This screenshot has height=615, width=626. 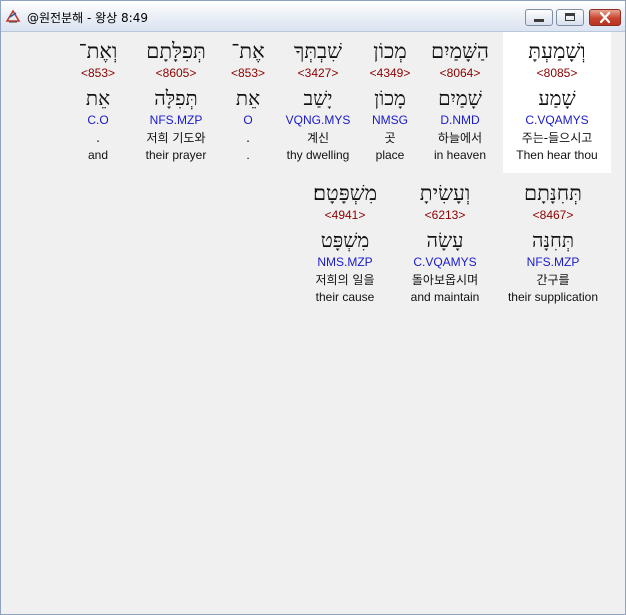 I want to click on close-icon, so click(x=605, y=17).